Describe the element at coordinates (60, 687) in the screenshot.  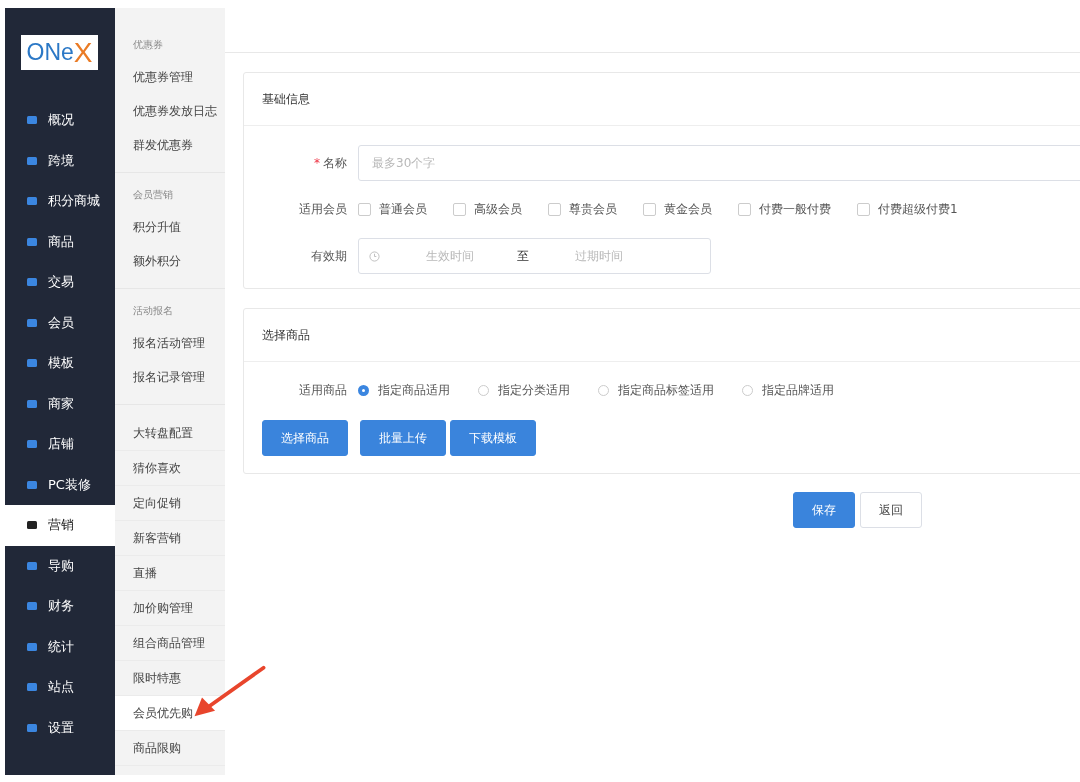
I see `nav-item: 站点` at that location.